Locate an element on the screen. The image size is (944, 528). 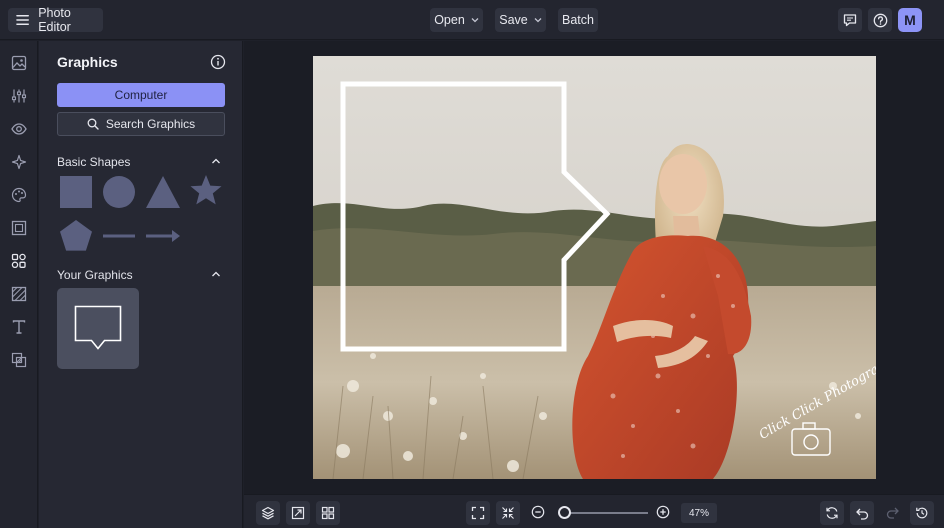
palette-icon is located at coordinates (19, 195).